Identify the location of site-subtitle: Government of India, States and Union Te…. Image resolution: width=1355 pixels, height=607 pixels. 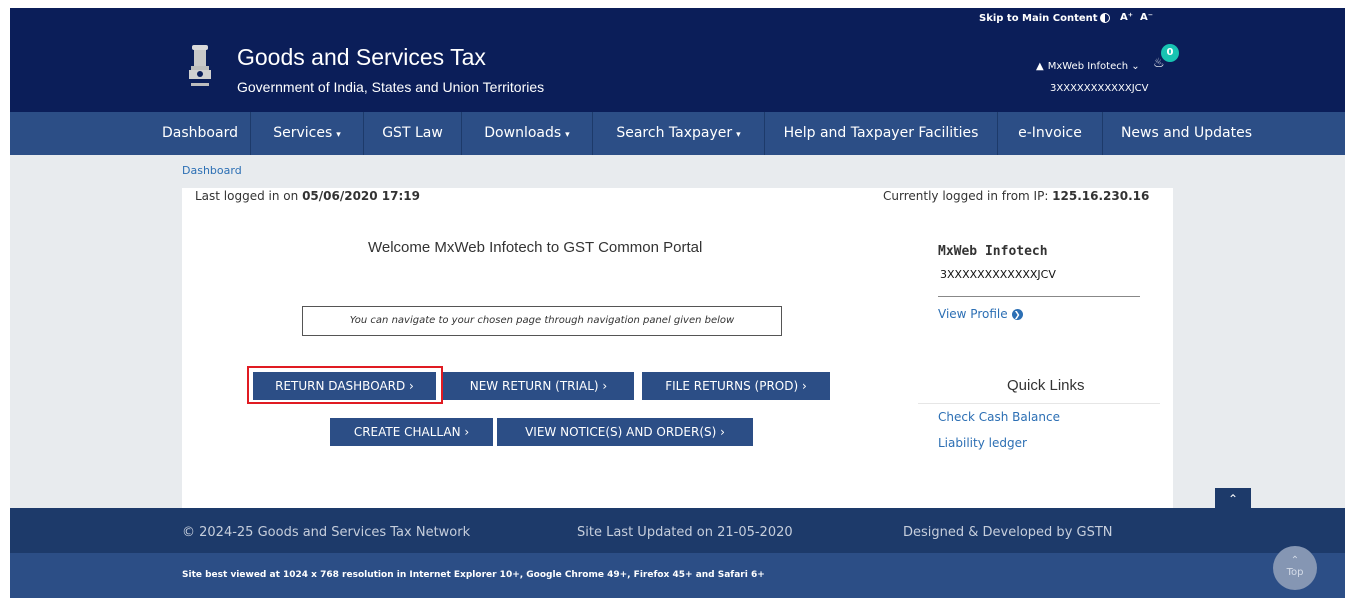
(391, 87).